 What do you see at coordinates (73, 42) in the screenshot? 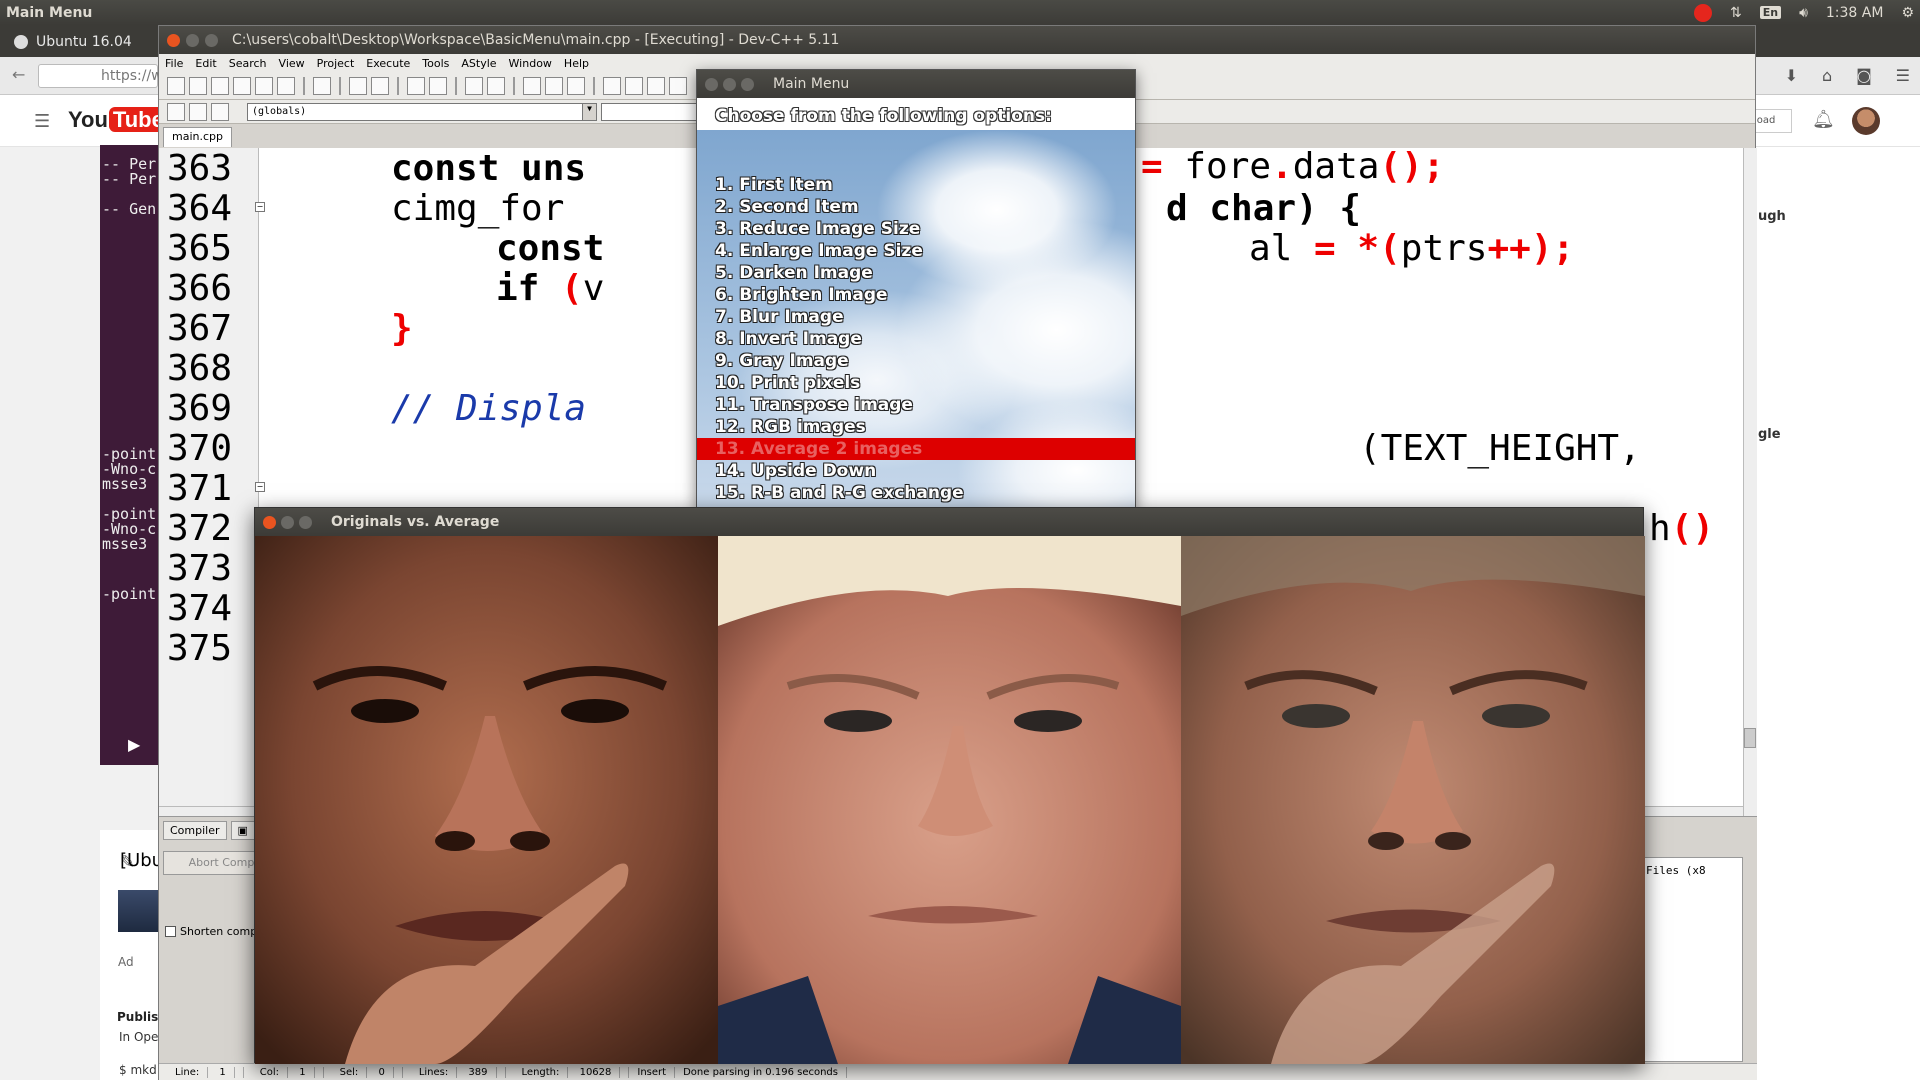
I see `browser-tab: Ubuntu 16.04` at bounding box center [73, 42].